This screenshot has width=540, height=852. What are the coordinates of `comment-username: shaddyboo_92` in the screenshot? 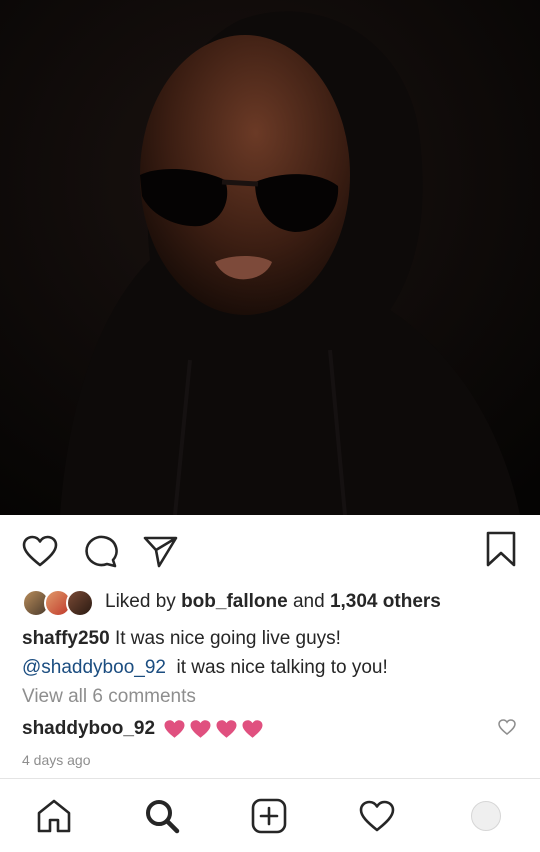 It's located at (88, 729).